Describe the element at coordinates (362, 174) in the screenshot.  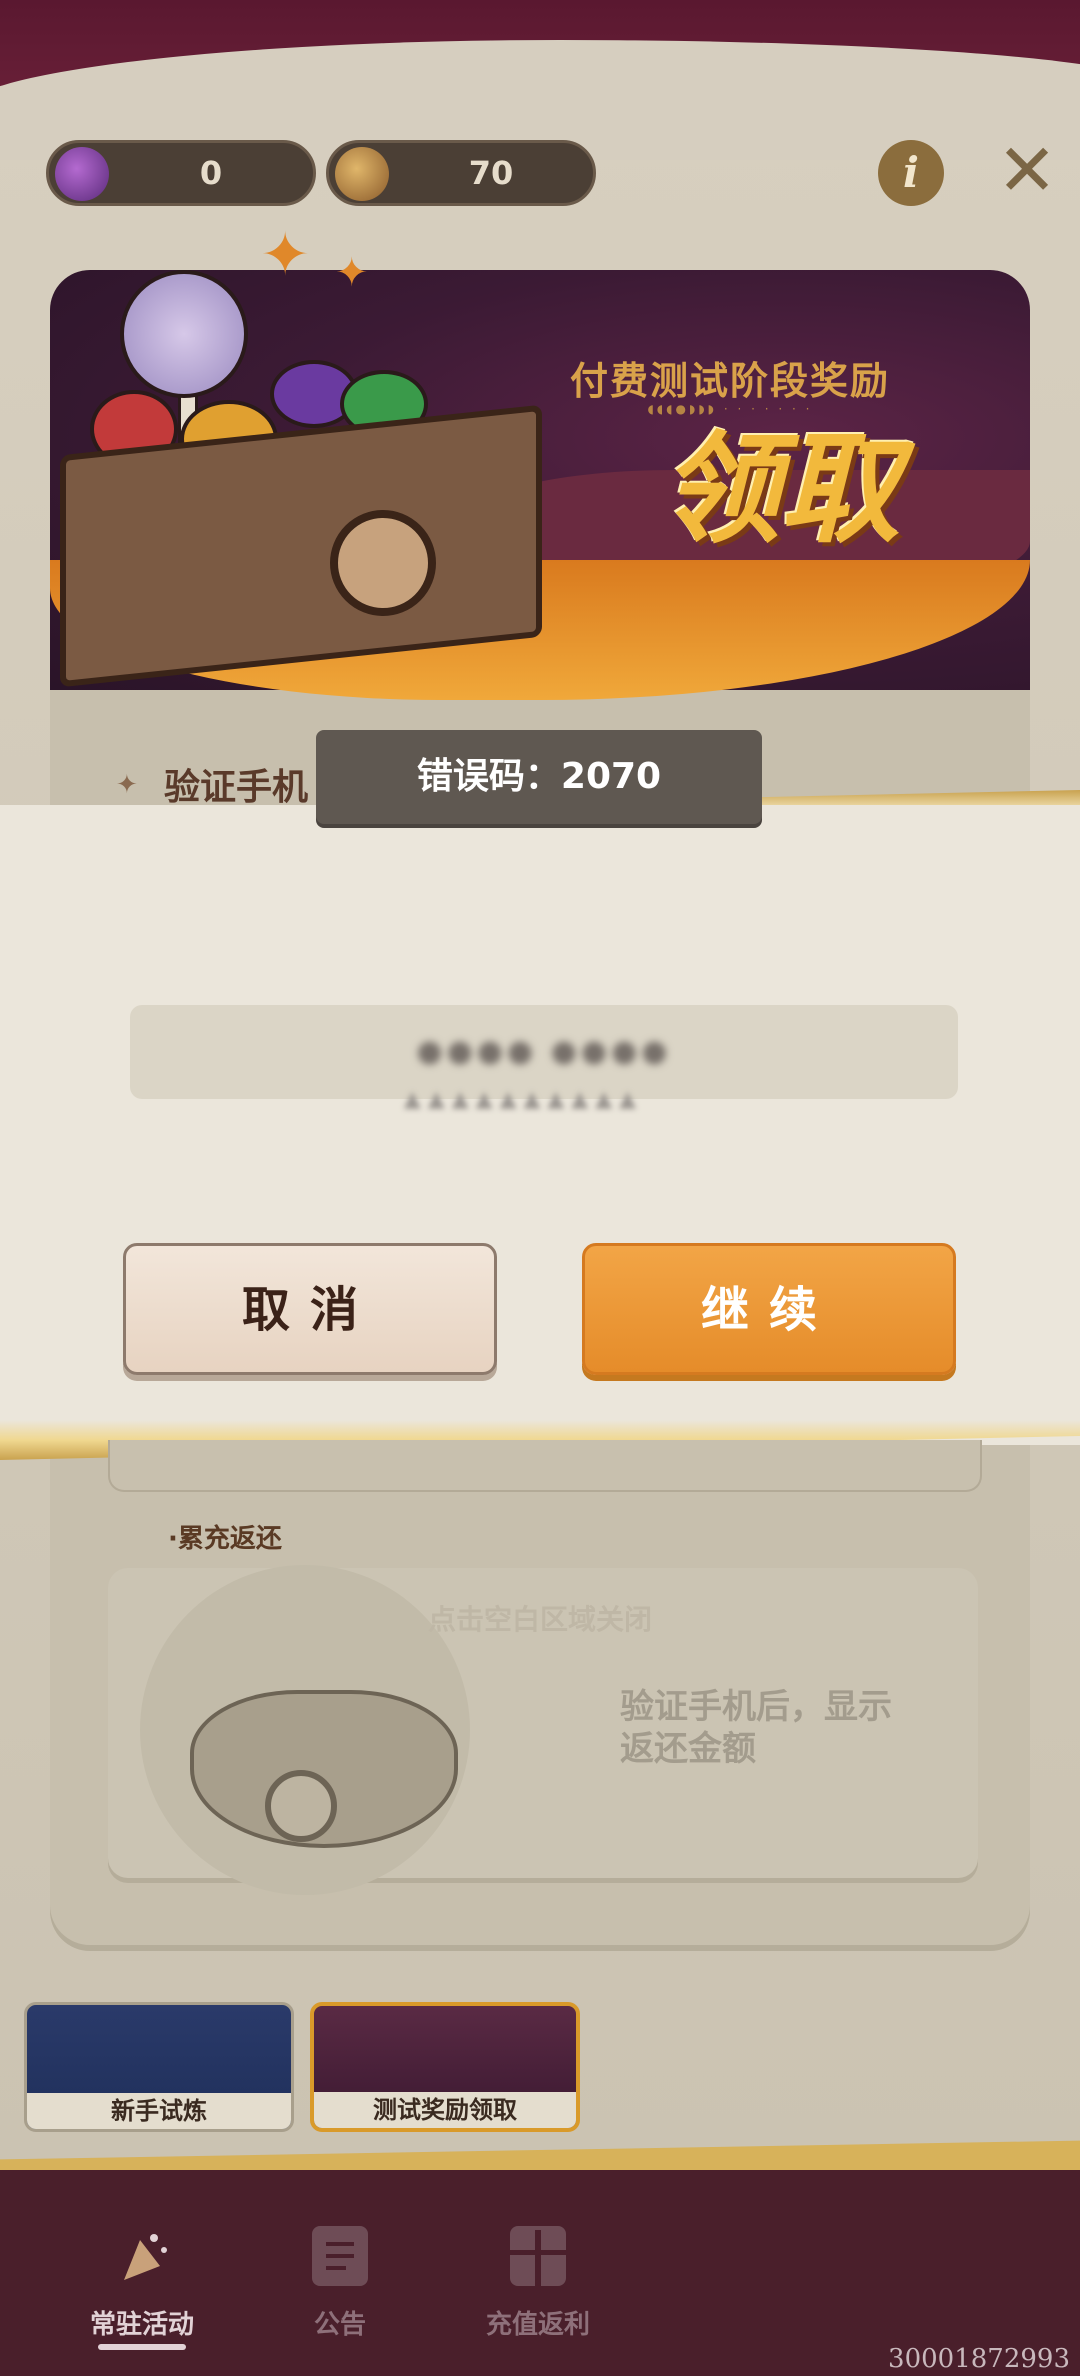
I see `gold-coin-icon` at that location.